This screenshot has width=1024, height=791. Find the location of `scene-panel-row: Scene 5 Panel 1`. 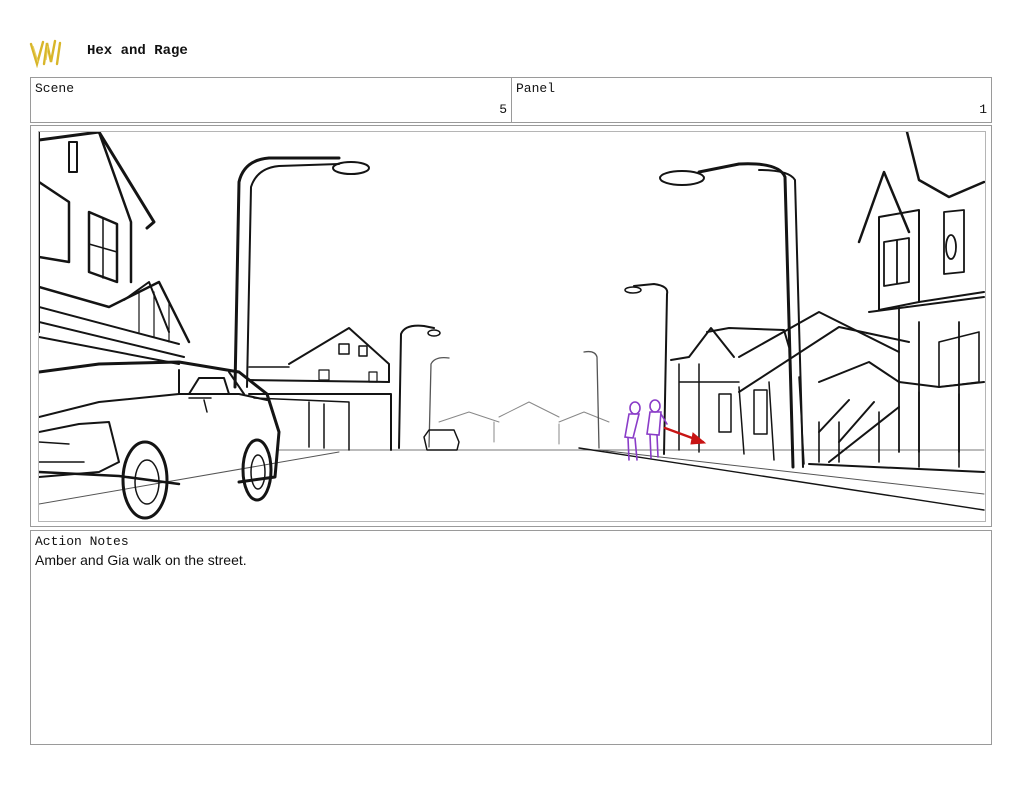

scene-panel-row: Scene 5 Panel 1 is located at coordinates (511, 100).